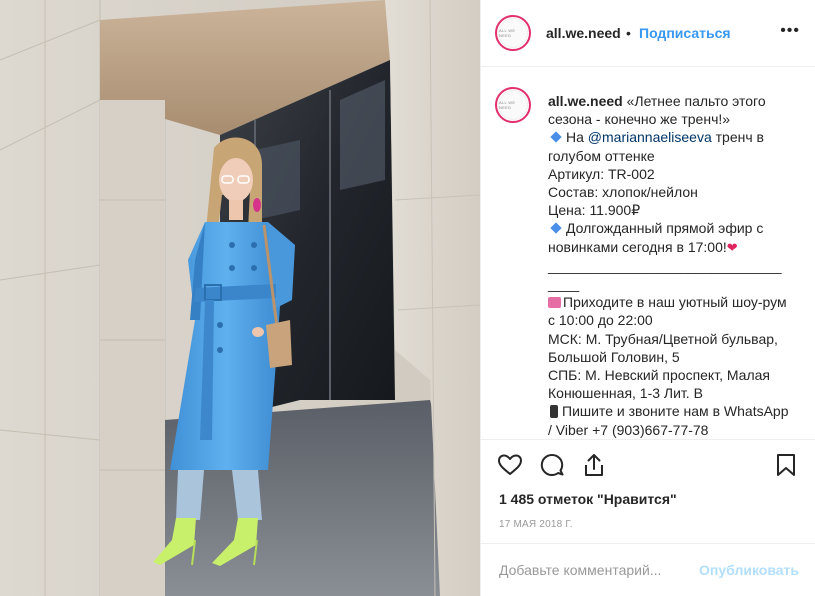 Image resolution: width=815 pixels, height=596 pixels. What do you see at coordinates (650, 137) in the screenshot?
I see `mention-link: @mariannaeliseeva` at bounding box center [650, 137].